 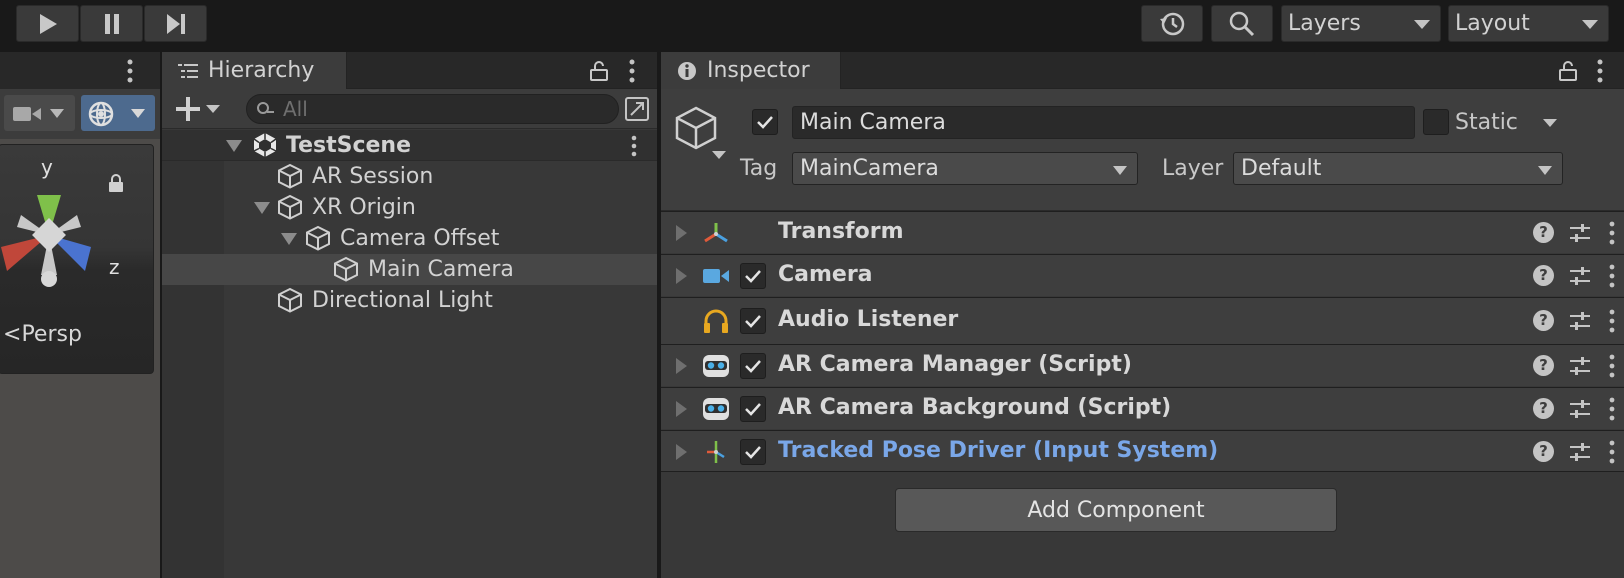 I want to click on projection-toggle: <Persp, so click(x=42, y=334).